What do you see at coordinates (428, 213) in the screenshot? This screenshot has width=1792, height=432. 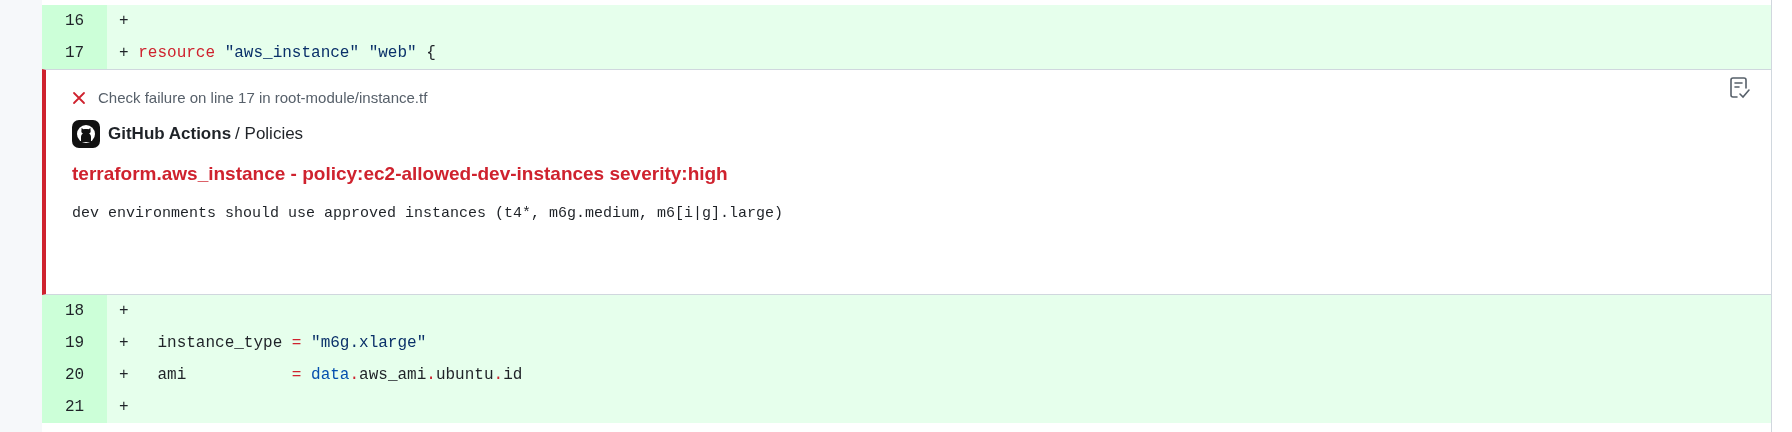 I see `annotation-message: dev environments should use approved instances (t4*, m6g.medium, m6[i|g].large)` at bounding box center [428, 213].